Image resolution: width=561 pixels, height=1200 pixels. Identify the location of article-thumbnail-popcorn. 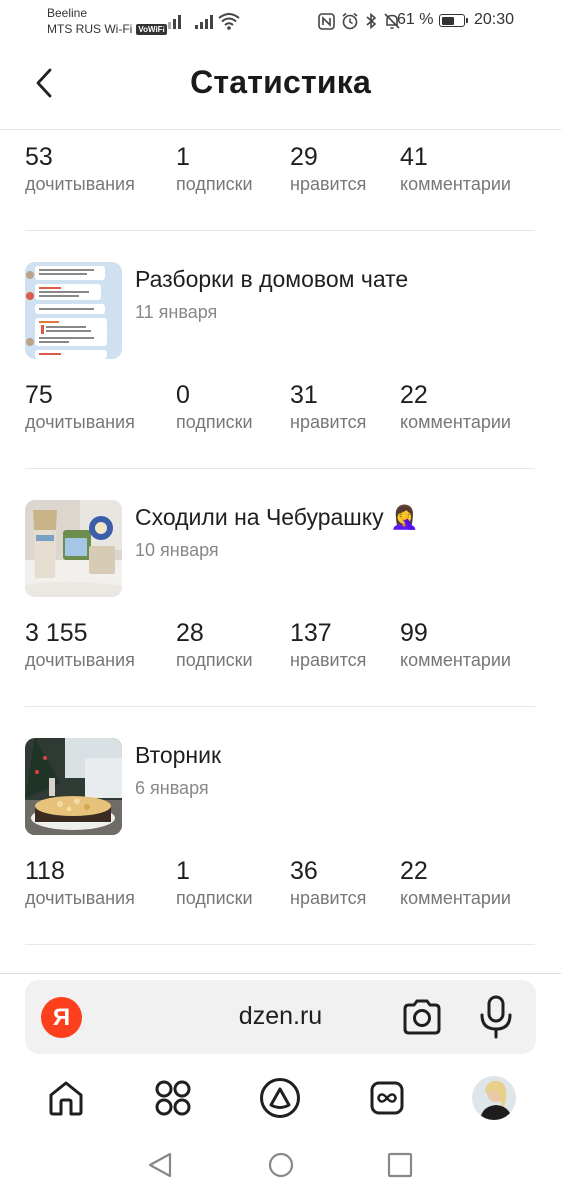
(73, 548).